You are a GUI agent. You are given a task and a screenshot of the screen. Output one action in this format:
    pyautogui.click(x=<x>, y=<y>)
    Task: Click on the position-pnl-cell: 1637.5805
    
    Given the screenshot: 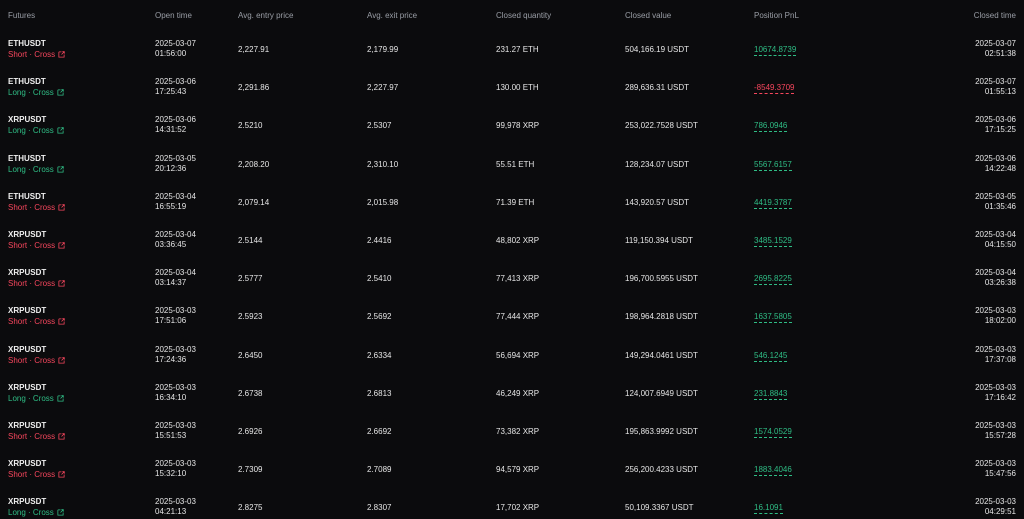 What is the action you would take?
    pyautogui.click(x=773, y=318)
    